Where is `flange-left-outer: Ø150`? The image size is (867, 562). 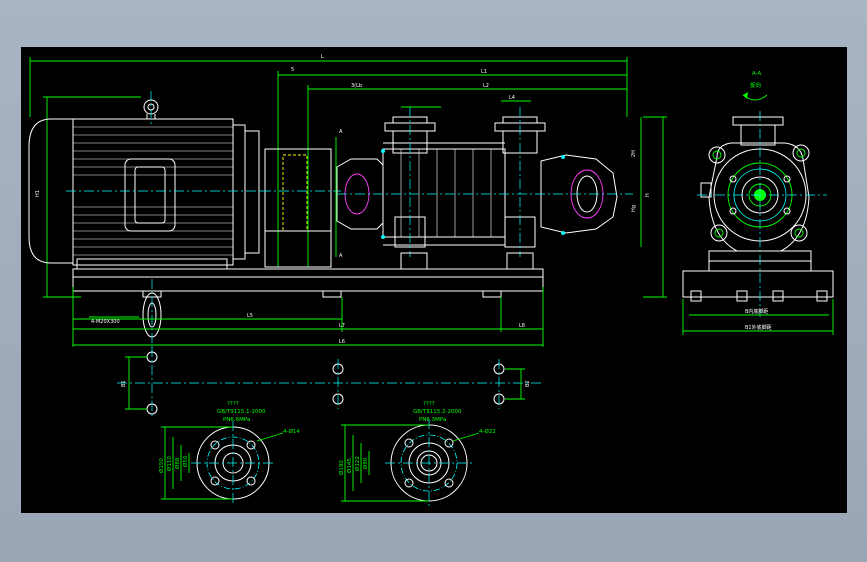 flange-left-outer: Ø150 is located at coordinates (161, 465).